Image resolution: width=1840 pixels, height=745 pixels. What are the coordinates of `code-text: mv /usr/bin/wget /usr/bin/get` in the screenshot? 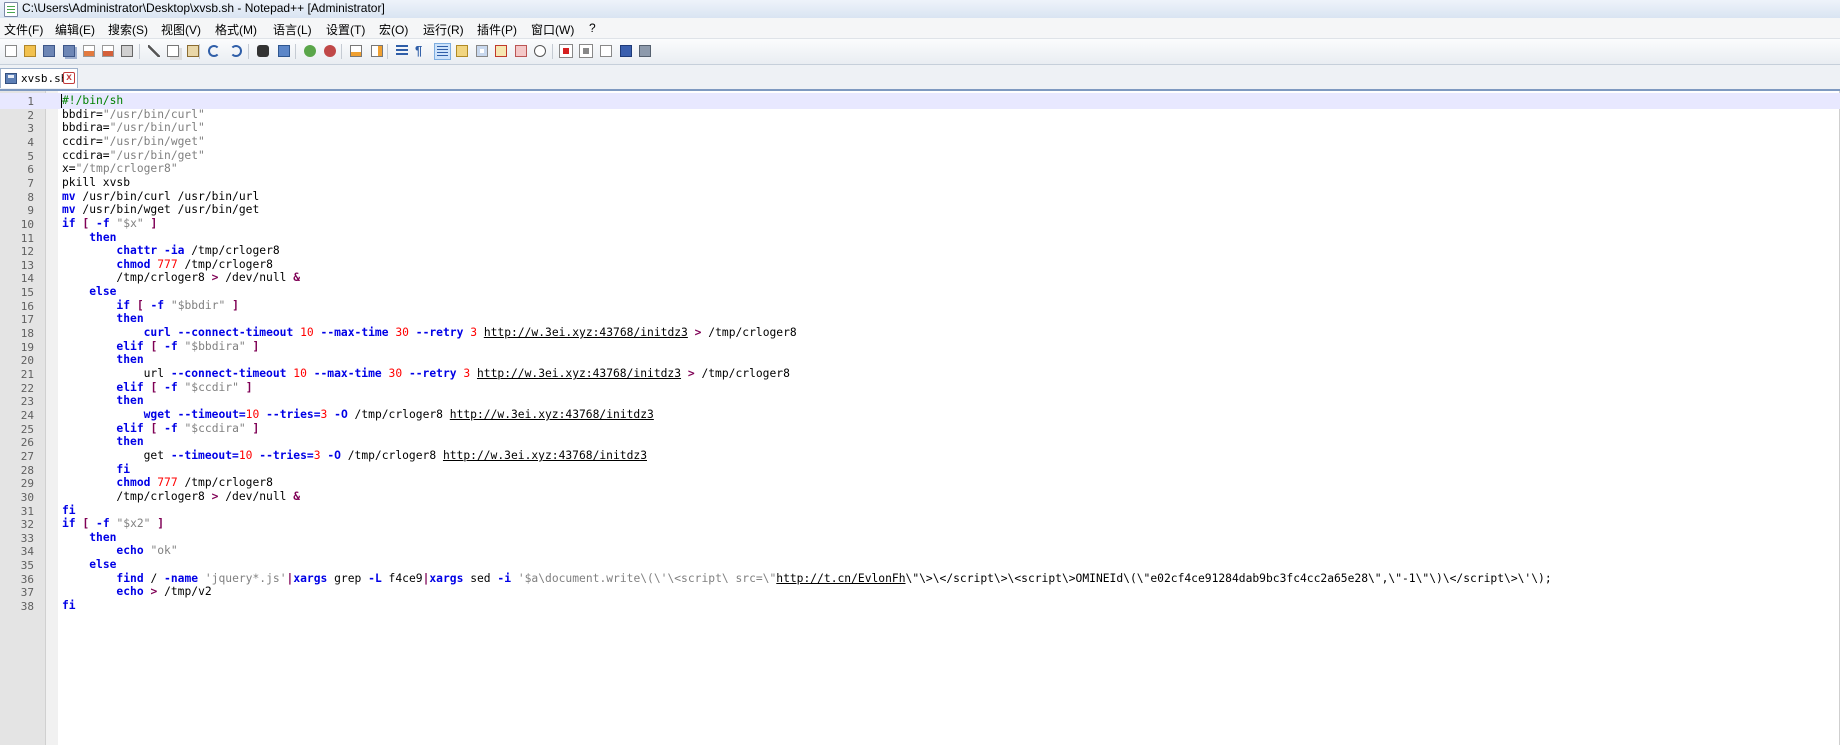 It's located at (161, 210).